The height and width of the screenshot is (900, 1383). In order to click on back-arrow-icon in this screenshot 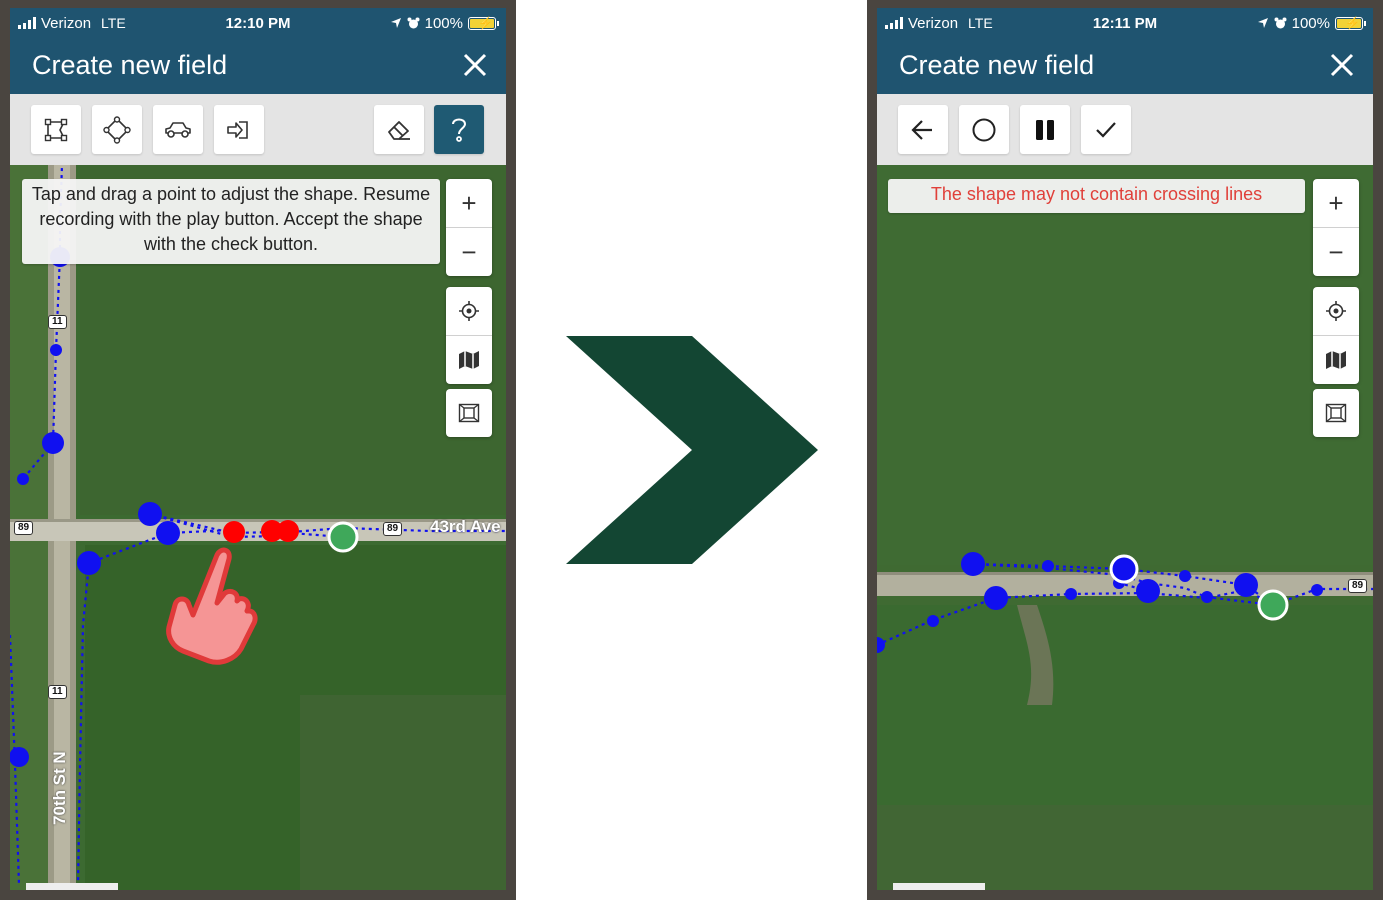, I will do `click(921, 129)`.